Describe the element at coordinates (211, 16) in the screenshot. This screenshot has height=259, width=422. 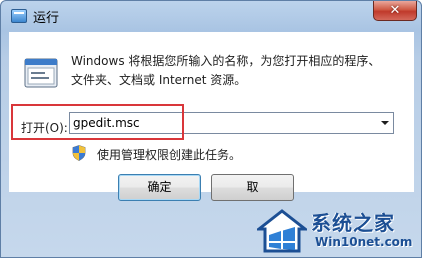
I see `title-bar: 运行 ✕` at that location.